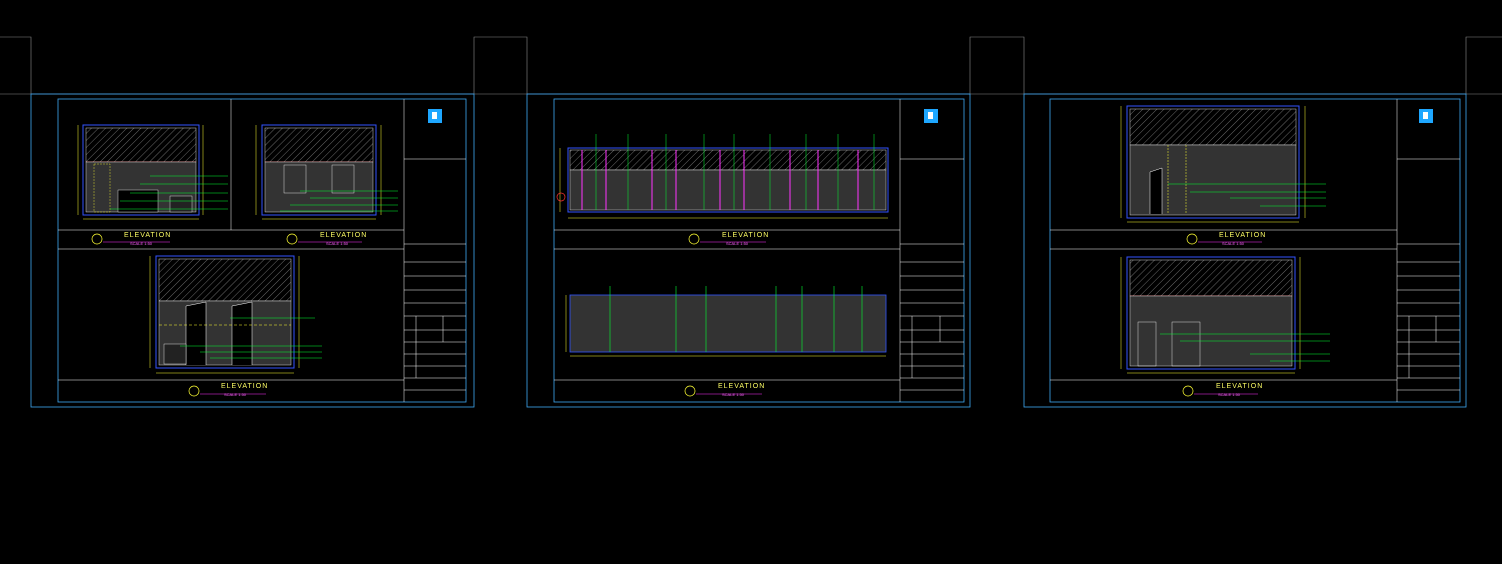  Describe the element at coordinates (235, 394) in the screenshot. I see `elevation-scale-1c: SCALE 1:50` at that location.